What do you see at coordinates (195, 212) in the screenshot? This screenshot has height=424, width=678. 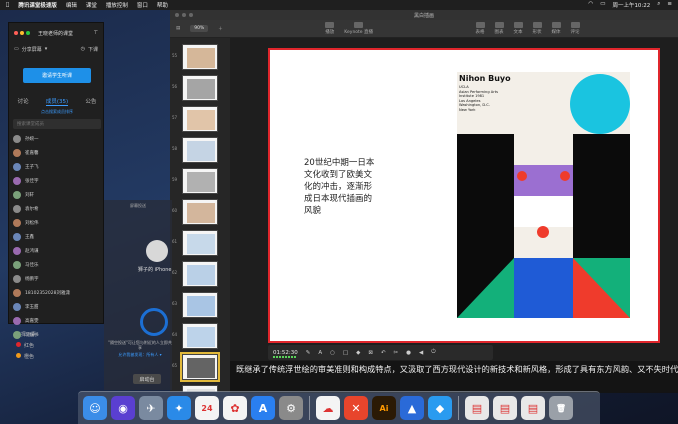 I see `slide-thumbnail: 60` at bounding box center [195, 212].